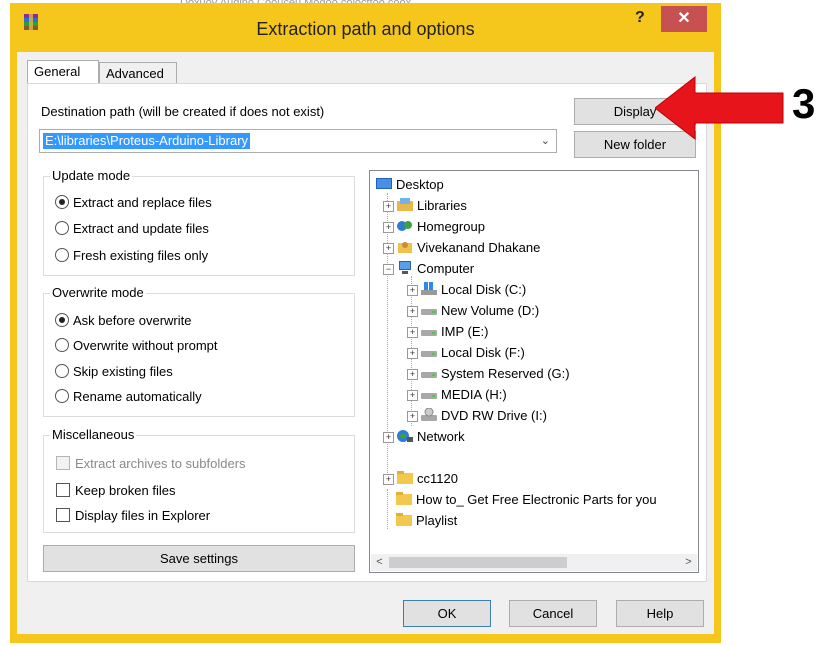 The width and height of the screenshot is (827, 646). What do you see at coordinates (388, 269) in the screenshot?
I see `collapse-icon: −` at bounding box center [388, 269].